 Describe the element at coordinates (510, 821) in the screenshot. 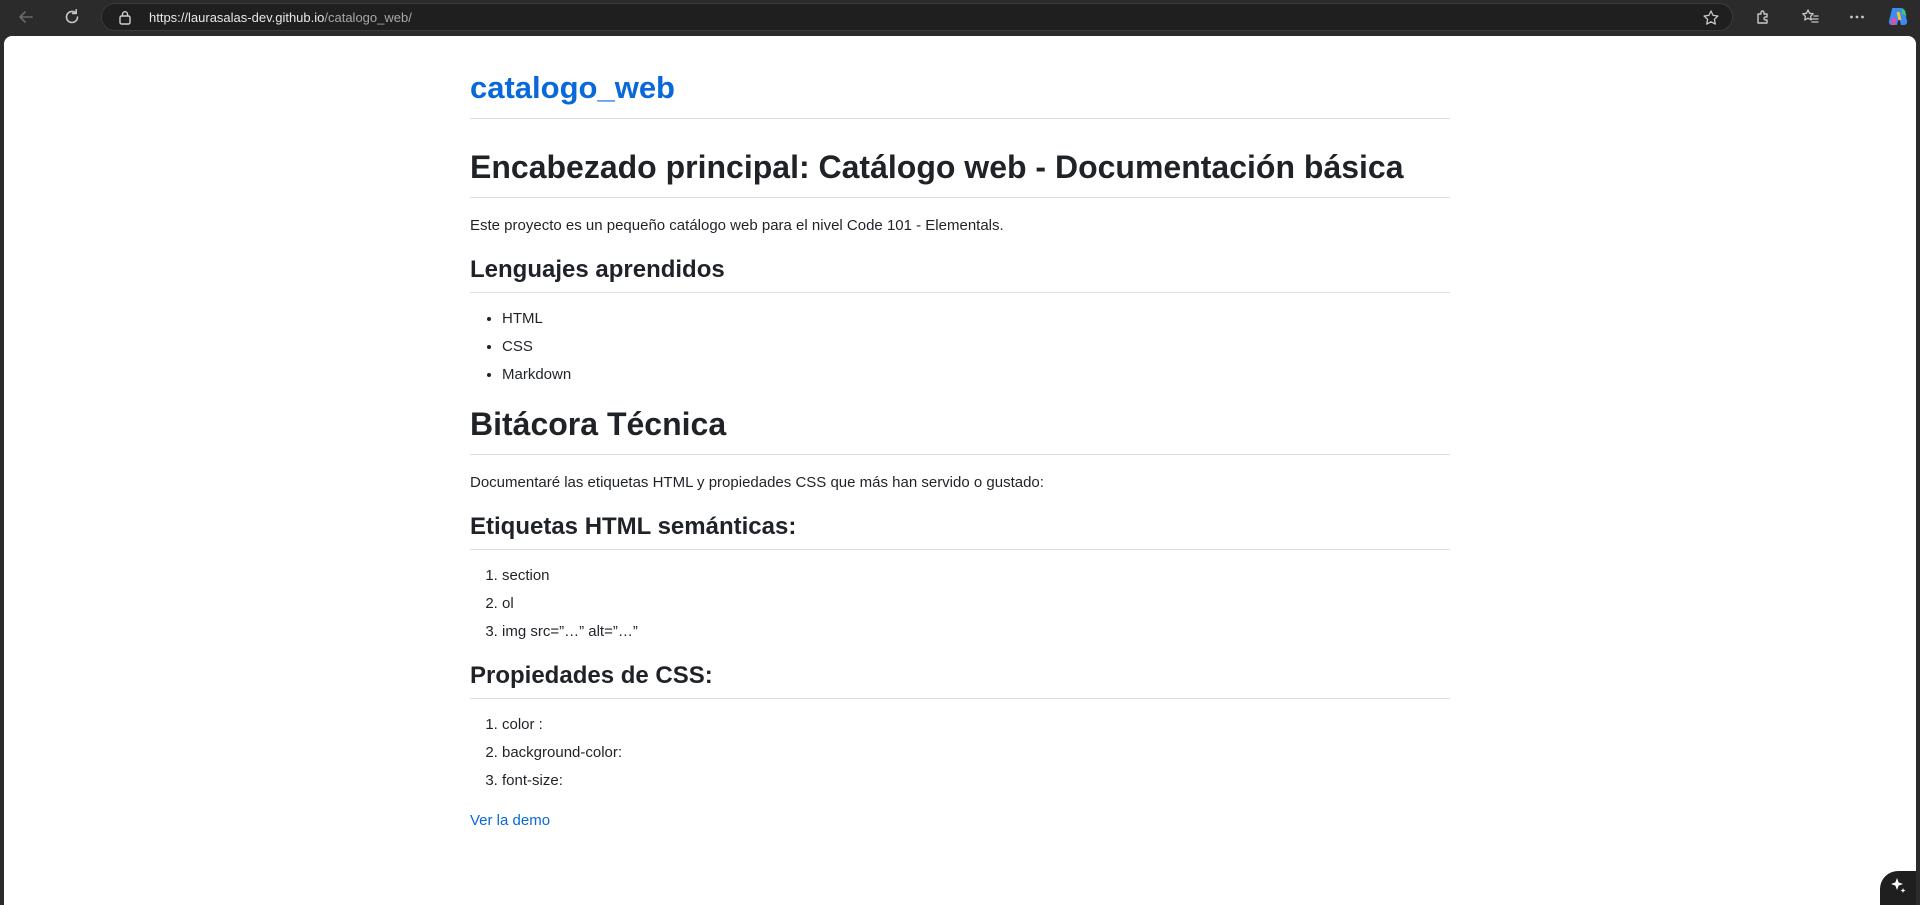

I see `demo-link: Ver la demo` at that location.